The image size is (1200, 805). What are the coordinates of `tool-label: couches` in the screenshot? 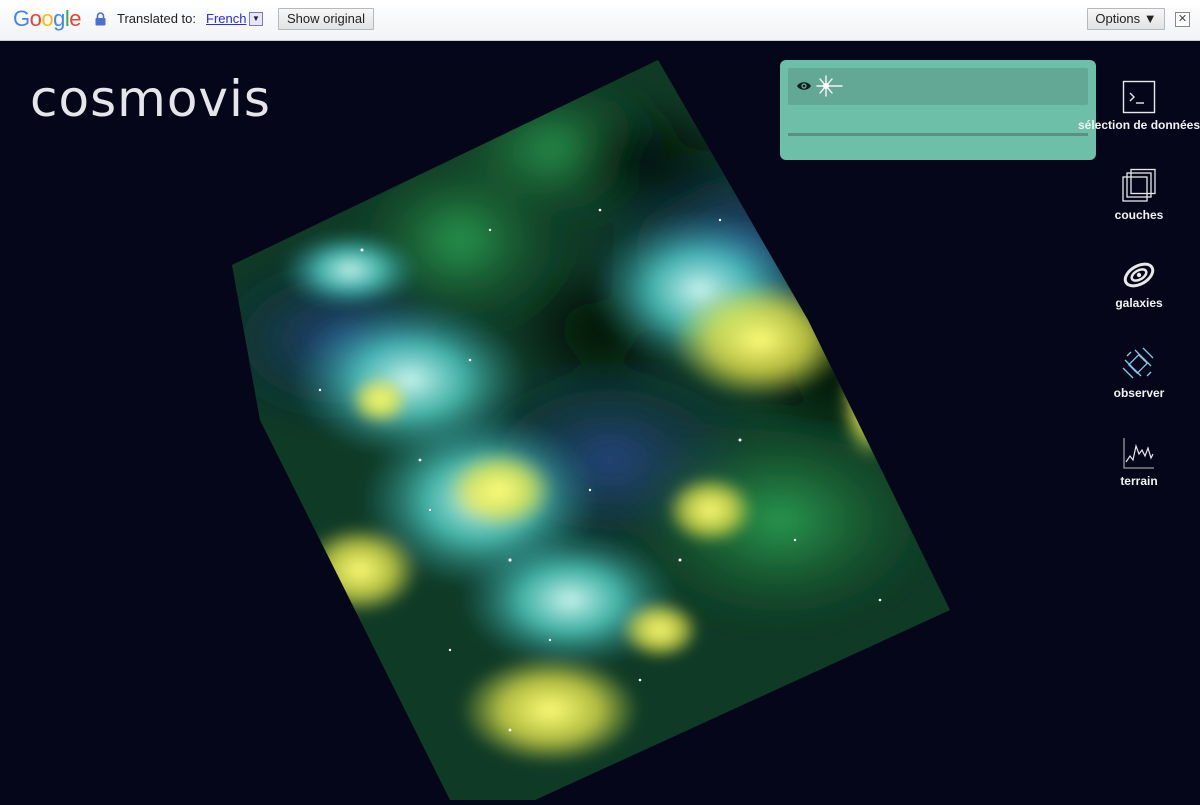 It's located at (1139, 215).